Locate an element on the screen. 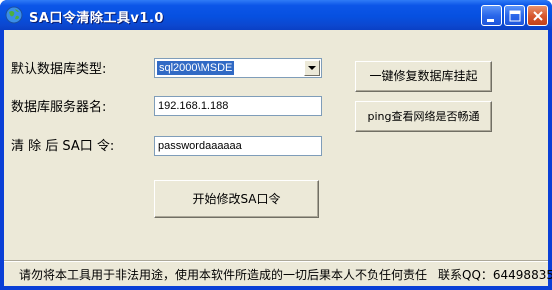 The image size is (552, 290). db-type-label: 默认数据库类型: is located at coordinates (59, 69).